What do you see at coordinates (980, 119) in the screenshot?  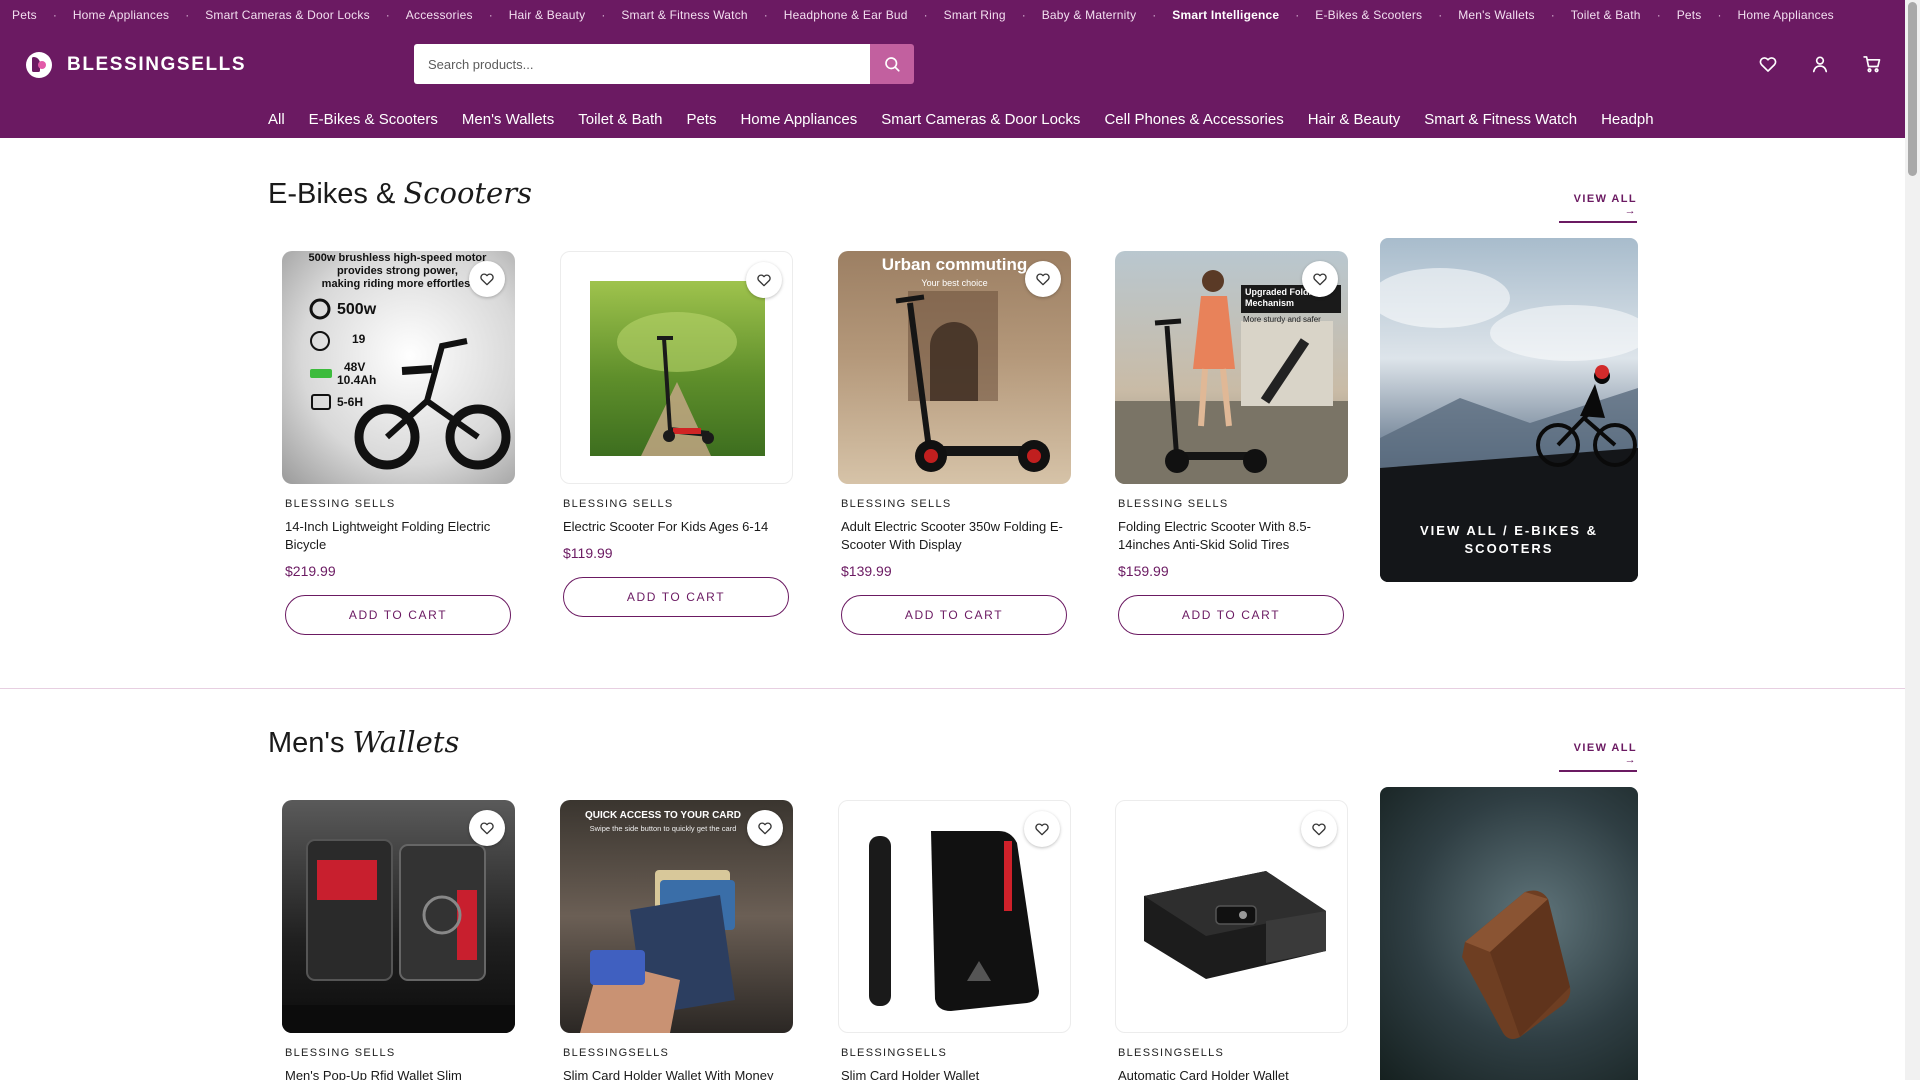 I see `category-nav-item: Smart Cameras & Door Locks` at bounding box center [980, 119].